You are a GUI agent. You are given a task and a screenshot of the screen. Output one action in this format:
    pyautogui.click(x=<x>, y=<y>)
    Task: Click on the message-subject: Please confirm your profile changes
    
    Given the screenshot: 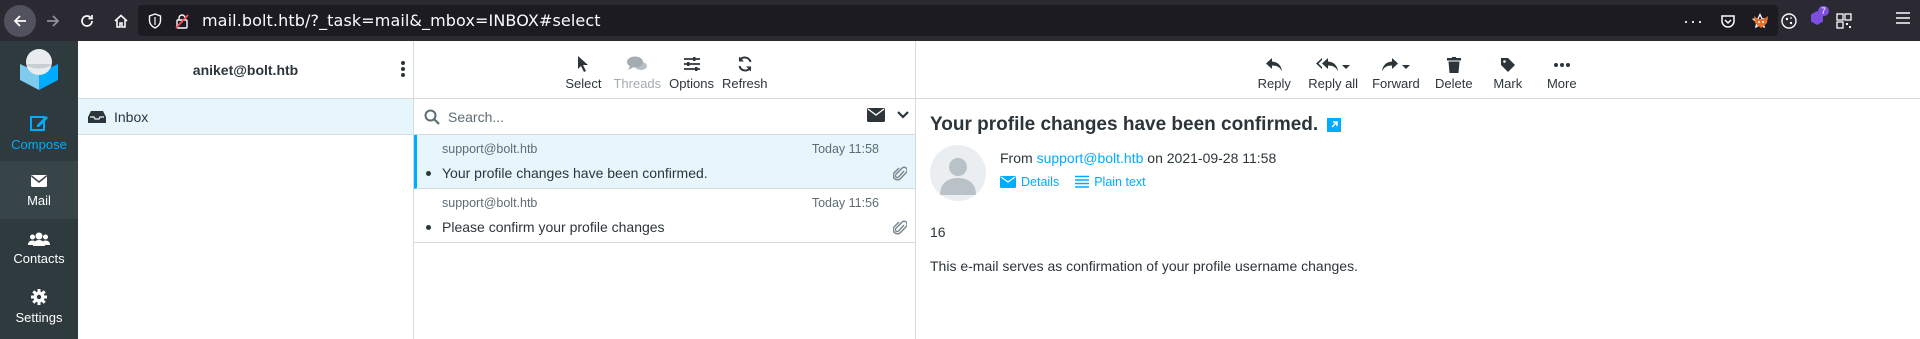 What is the action you would take?
    pyautogui.click(x=553, y=227)
    